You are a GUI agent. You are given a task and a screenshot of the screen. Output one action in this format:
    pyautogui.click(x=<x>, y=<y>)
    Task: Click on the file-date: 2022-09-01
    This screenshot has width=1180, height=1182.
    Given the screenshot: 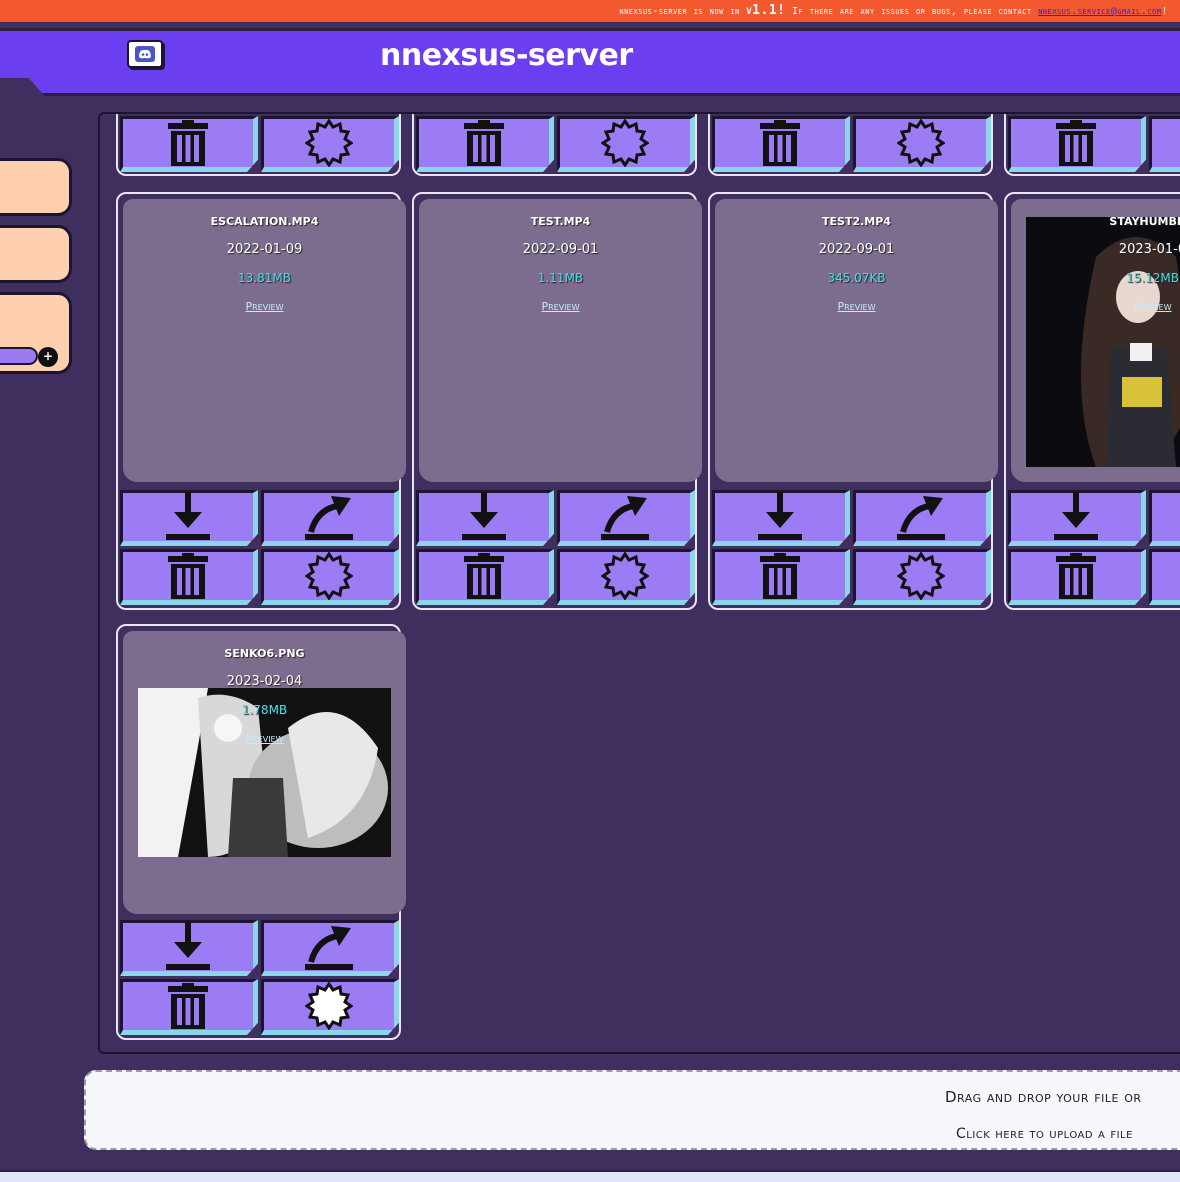 What is the action you would take?
    pyautogui.click(x=856, y=249)
    